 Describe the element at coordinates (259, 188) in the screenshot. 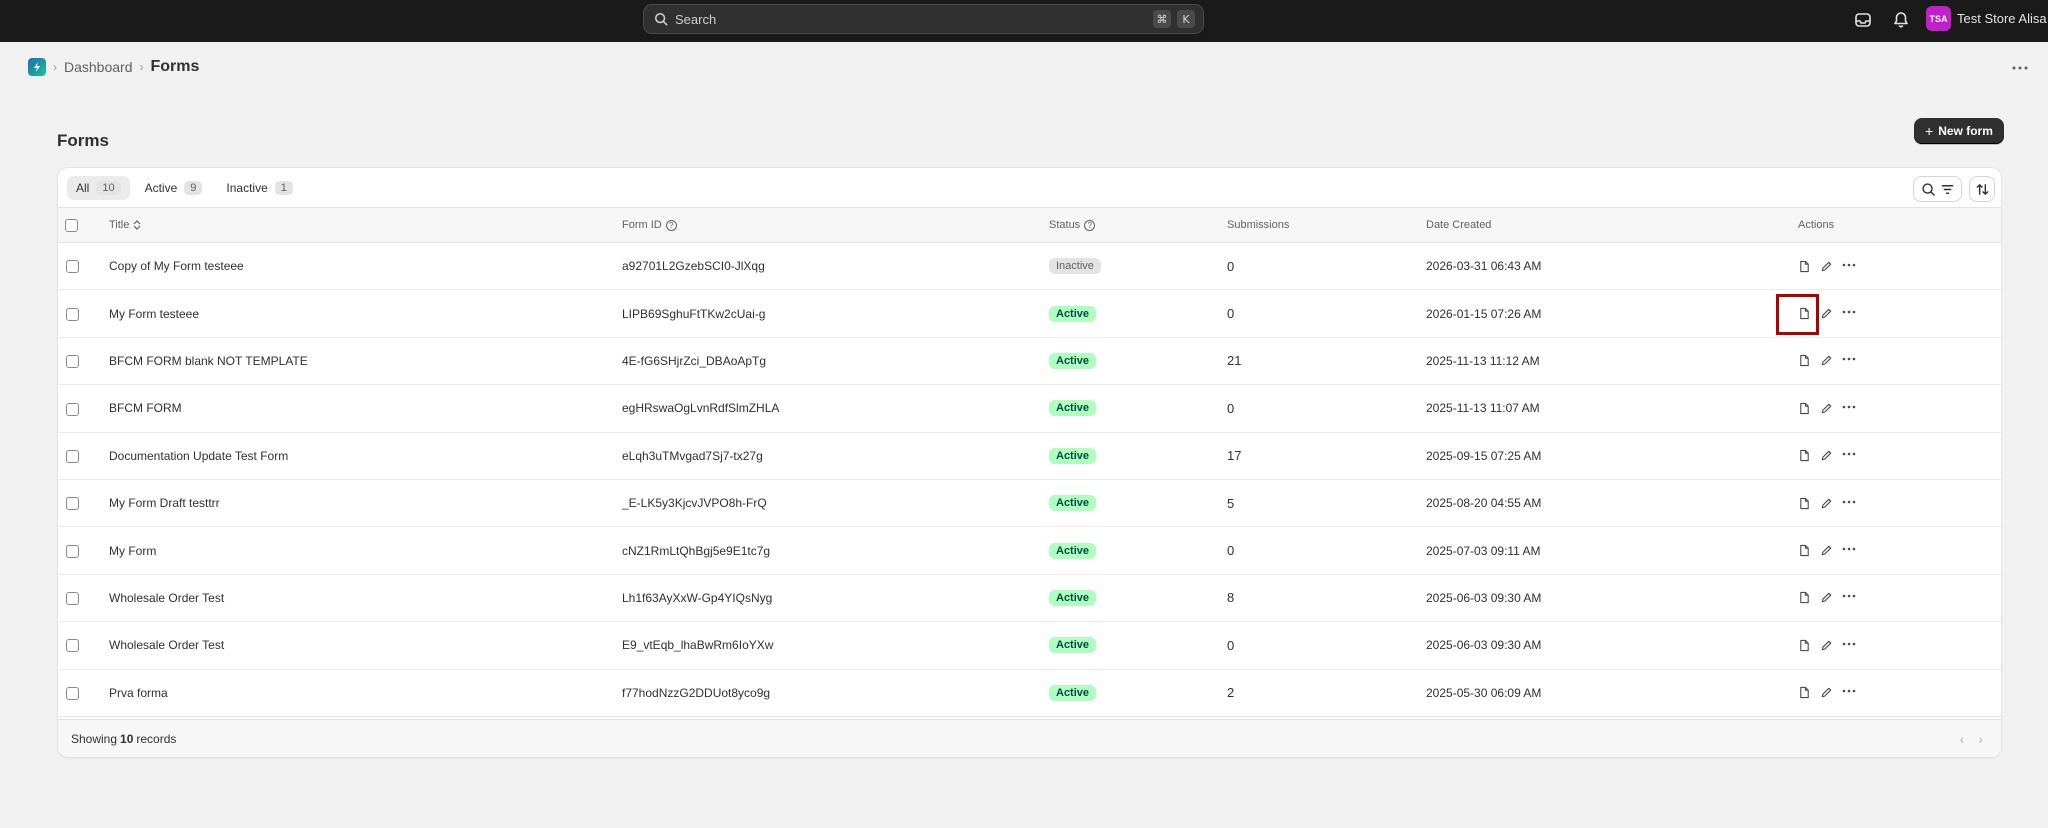

I see `tab-inactive: Inactive 1` at that location.